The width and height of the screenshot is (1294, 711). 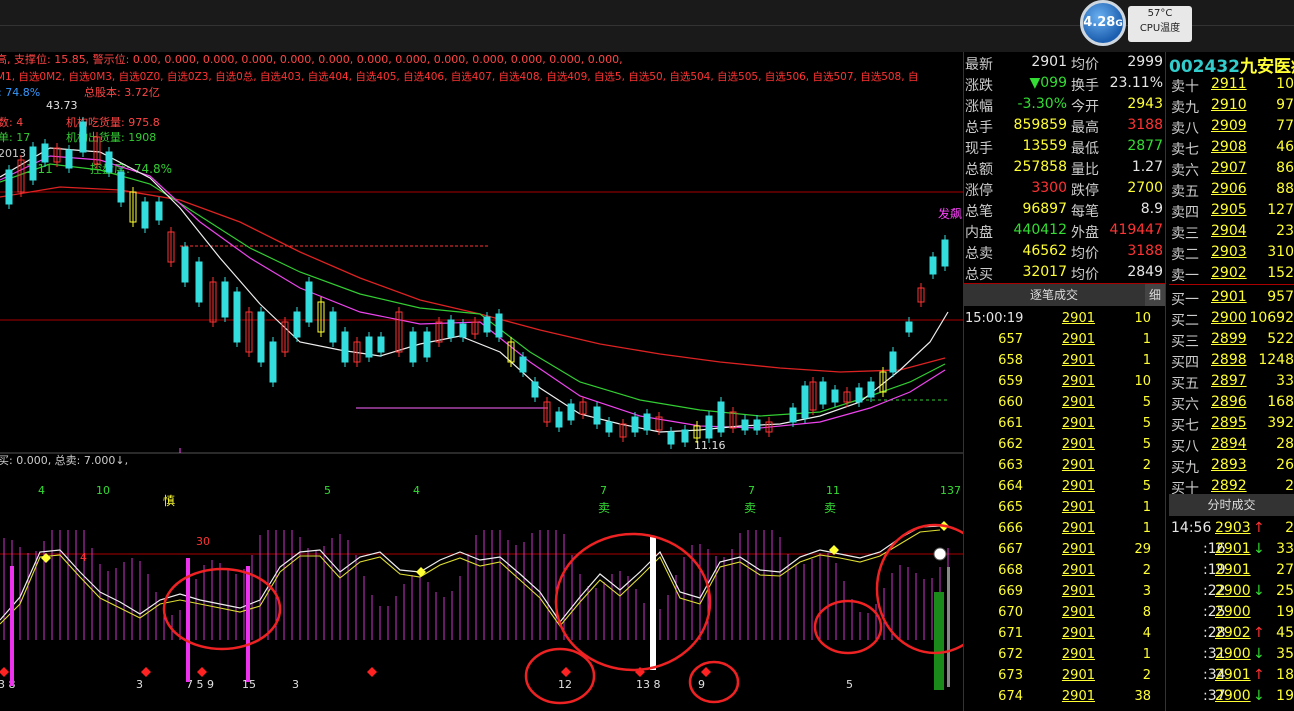 I want to click on trade-volume: 3, so click(x=1146, y=591).